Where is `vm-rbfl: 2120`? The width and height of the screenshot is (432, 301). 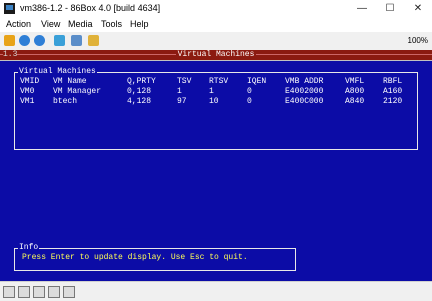 vm-rbfl: 2120 is located at coordinates (393, 101).